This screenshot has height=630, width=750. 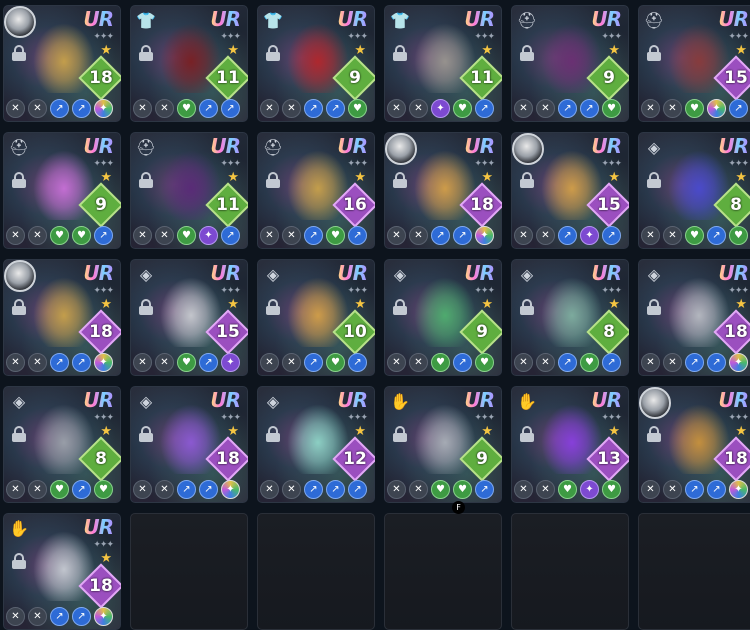 What do you see at coordinates (316, 317) in the screenshot?
I see `equipment-card: ◈ UR ✦✦✦ ★ 10 ✕ ✕ ↗ ♥ ↗` at bounding box center [316, 317].